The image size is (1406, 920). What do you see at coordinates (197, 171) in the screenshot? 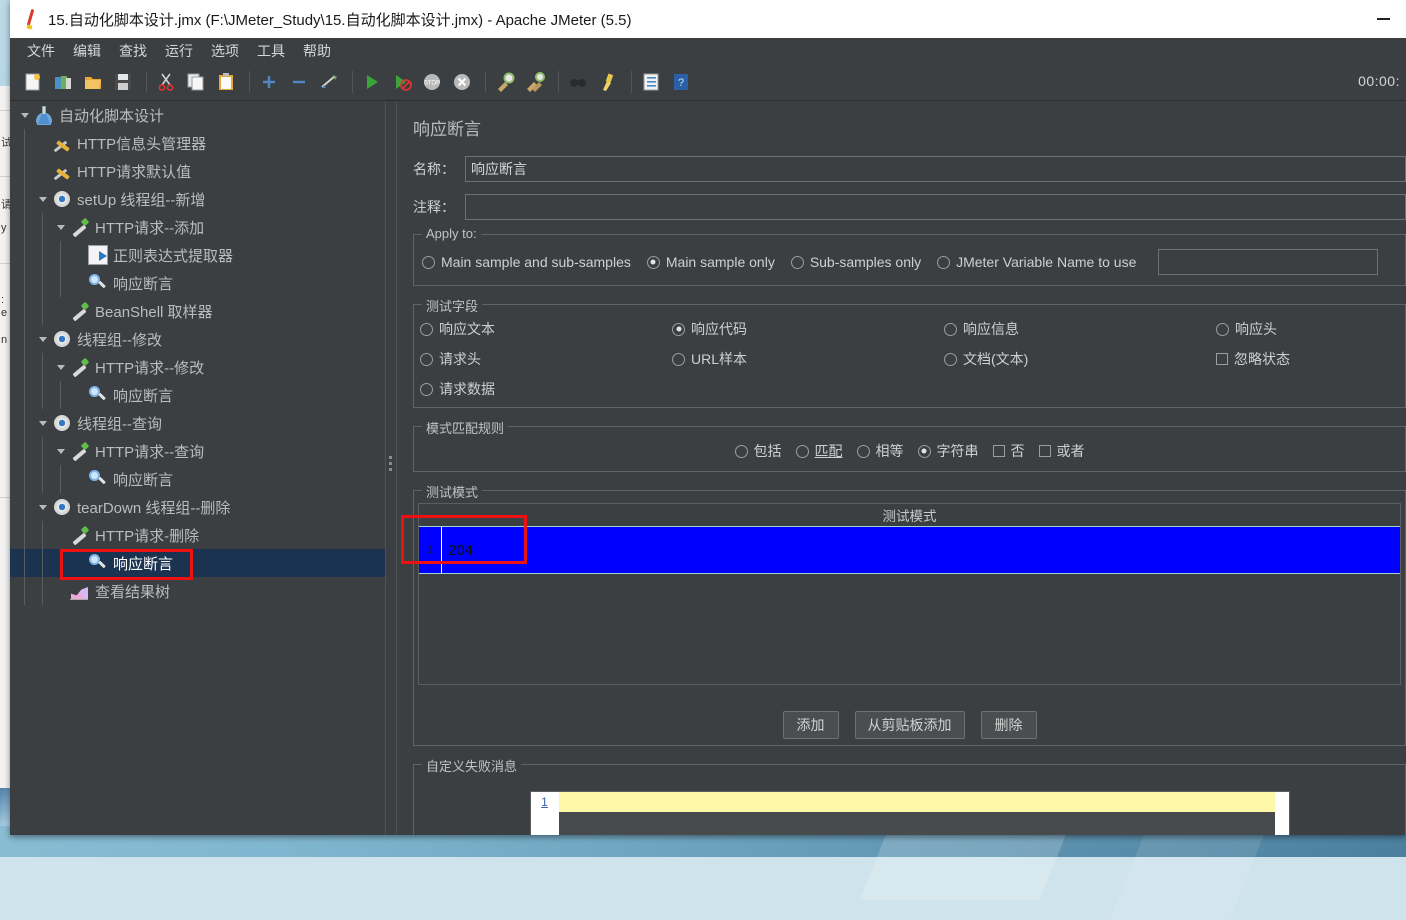
I see `tree-item: HTTP请求默认值` at bounding box center [197, 171].